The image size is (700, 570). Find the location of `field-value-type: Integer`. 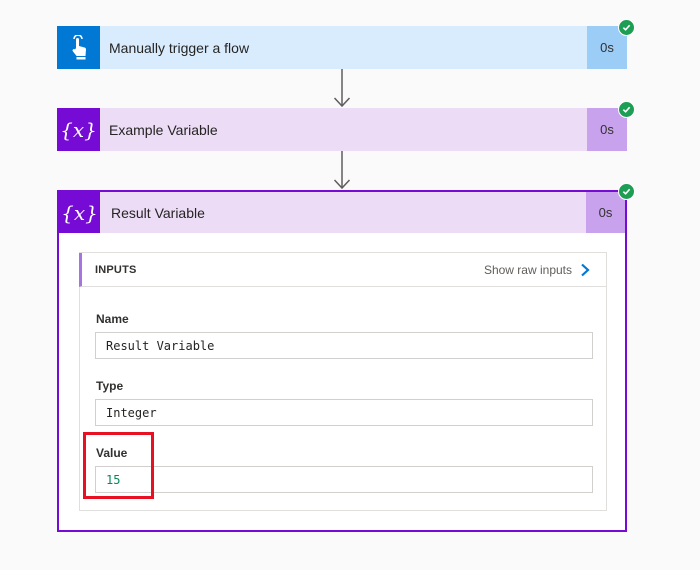

field-value-type: Integer is located at coordinates (344, 412).